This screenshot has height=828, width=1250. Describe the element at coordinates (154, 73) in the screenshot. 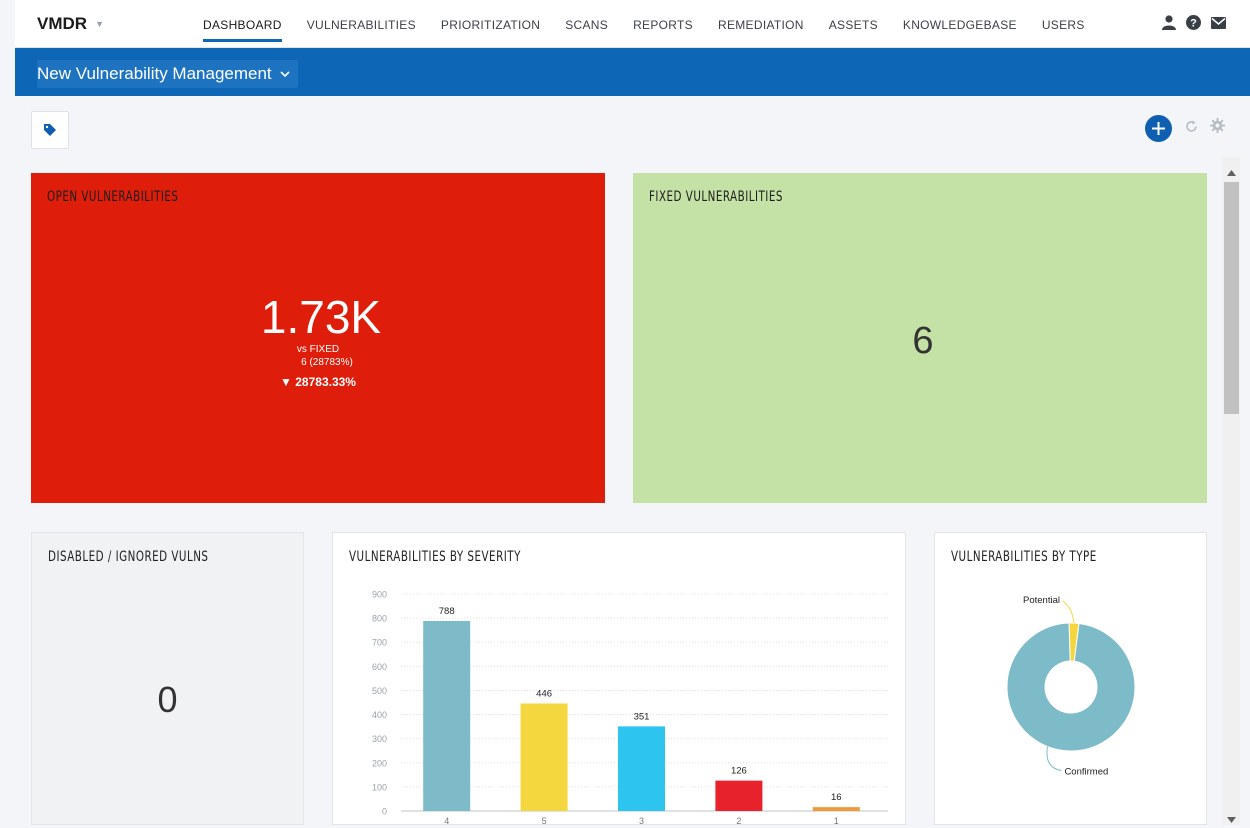

I see `dashboard-title: New Vulnerability Management` at that location.